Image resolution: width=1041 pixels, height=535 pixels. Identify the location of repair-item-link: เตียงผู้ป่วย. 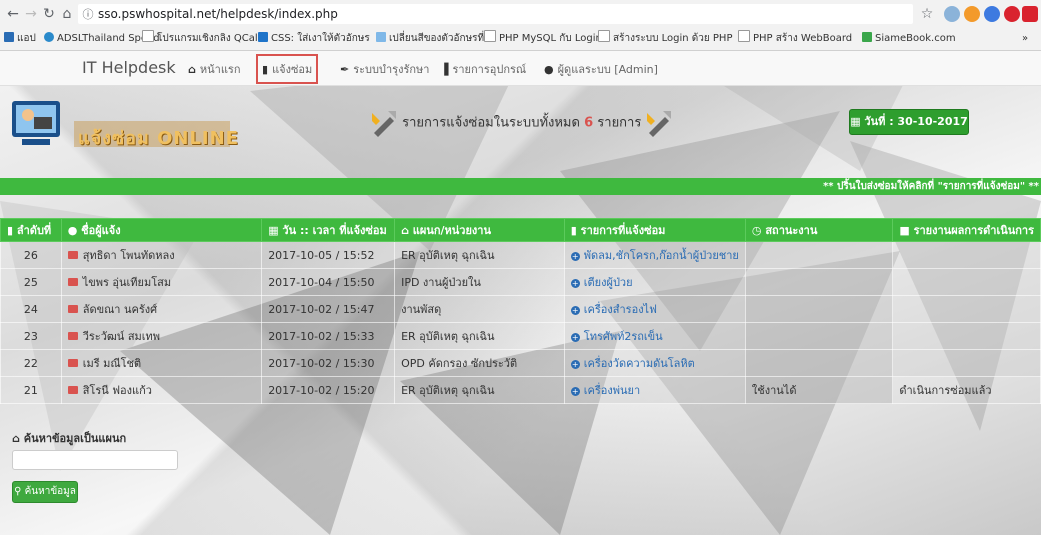
(608, 282).